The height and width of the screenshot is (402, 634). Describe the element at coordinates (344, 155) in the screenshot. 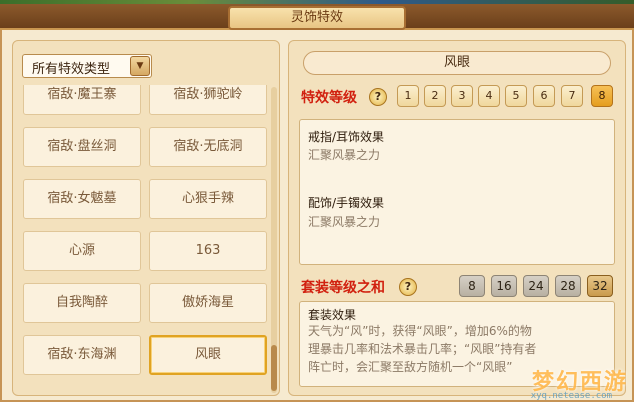

I see `ring-effect-text: 汇聚风暴之力` at that location.